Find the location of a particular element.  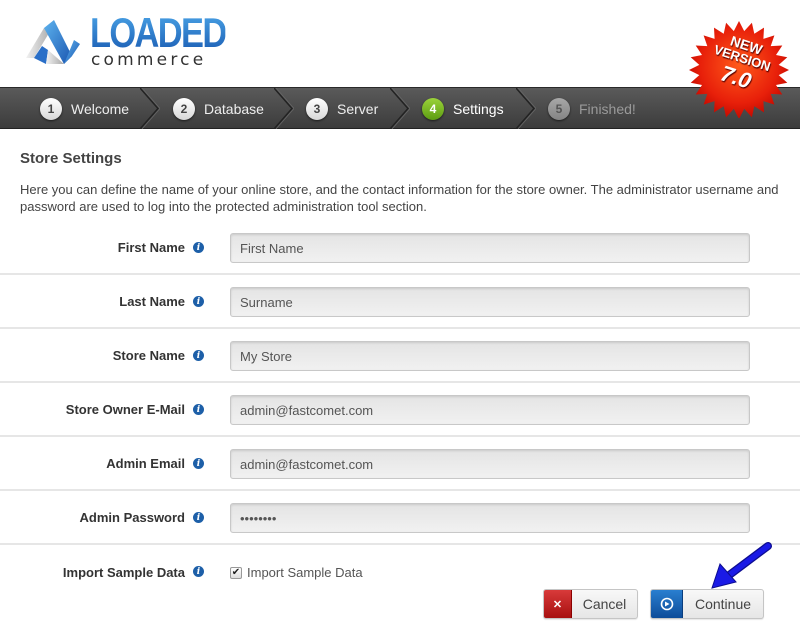

field-label: Store Owner E-Mail is located at coordinates (125, 409).